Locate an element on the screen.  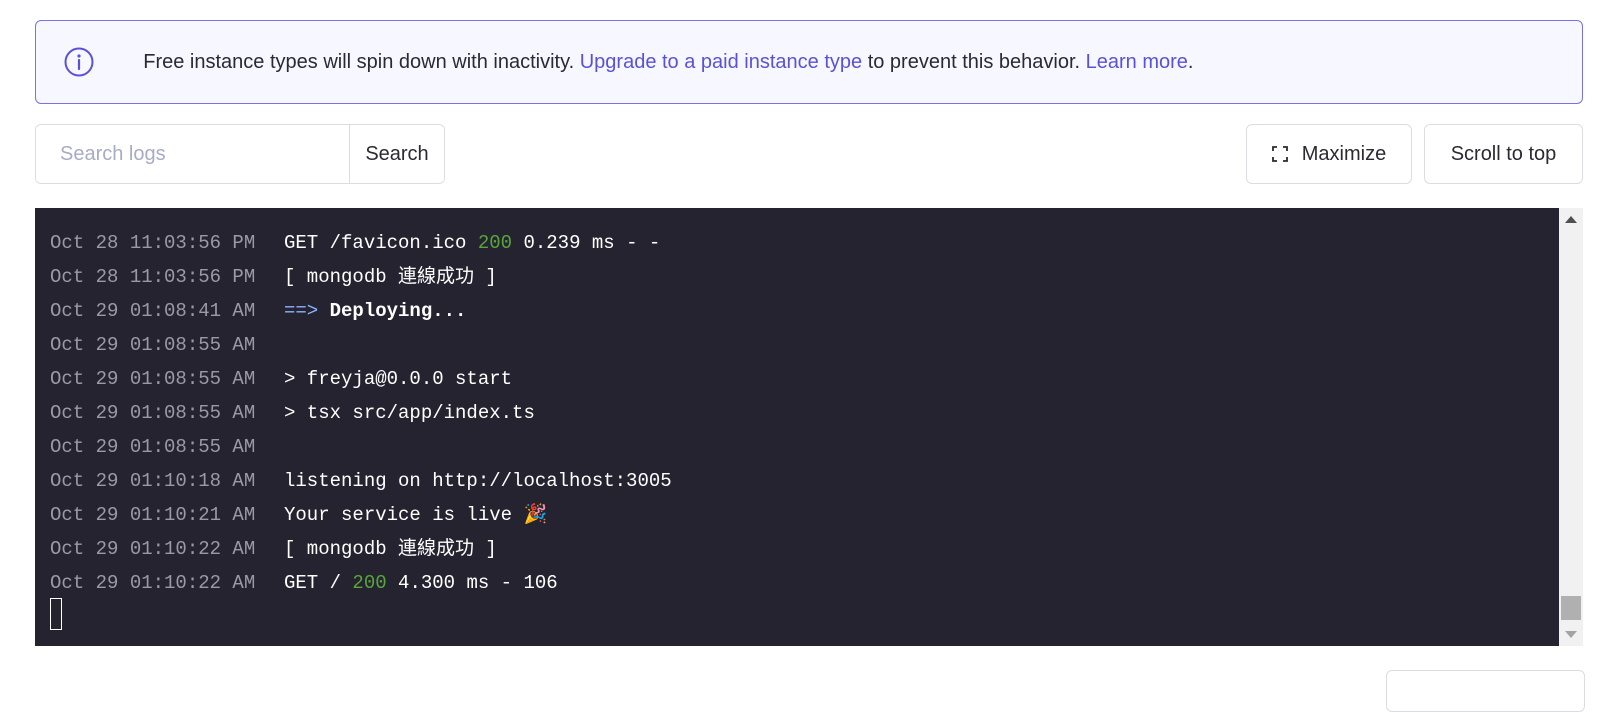
log-message: GET / is located at coordinates (318, 583).